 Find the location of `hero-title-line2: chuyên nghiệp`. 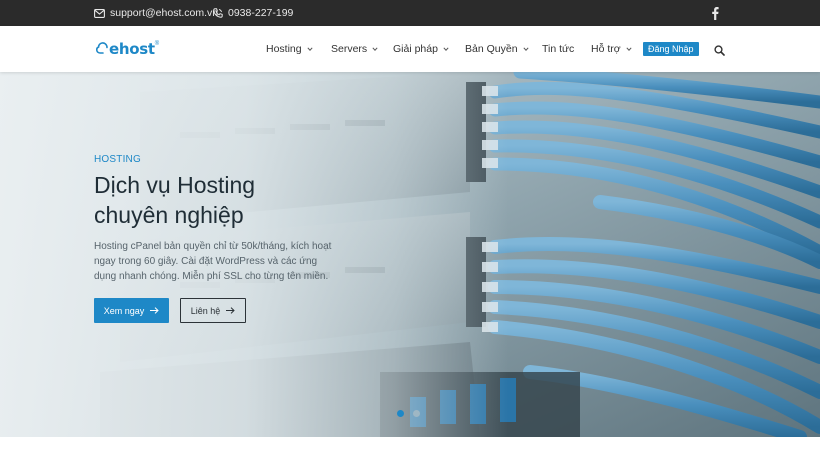

hero-title-line2: chuyên nghiệp is located at coordinates (169, 215).